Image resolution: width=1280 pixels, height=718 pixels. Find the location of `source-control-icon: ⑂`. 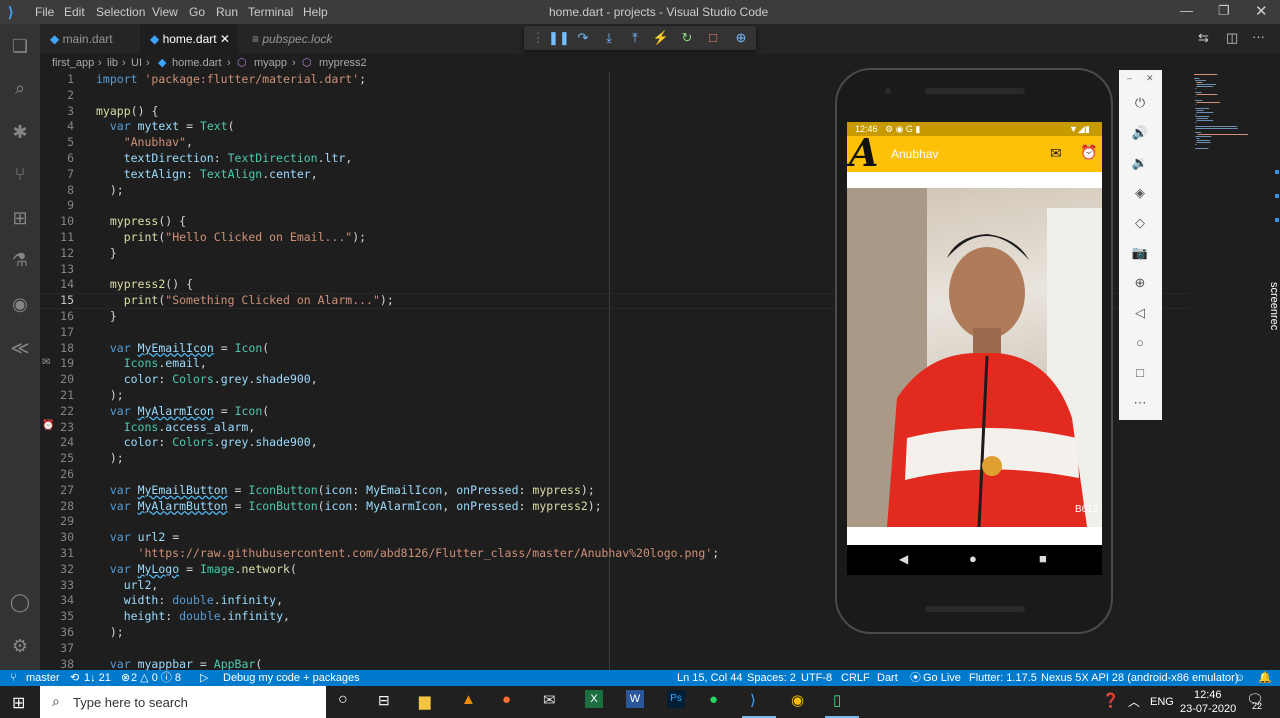

source-control-icon: ⑂ is located at coordinates (20, 174).